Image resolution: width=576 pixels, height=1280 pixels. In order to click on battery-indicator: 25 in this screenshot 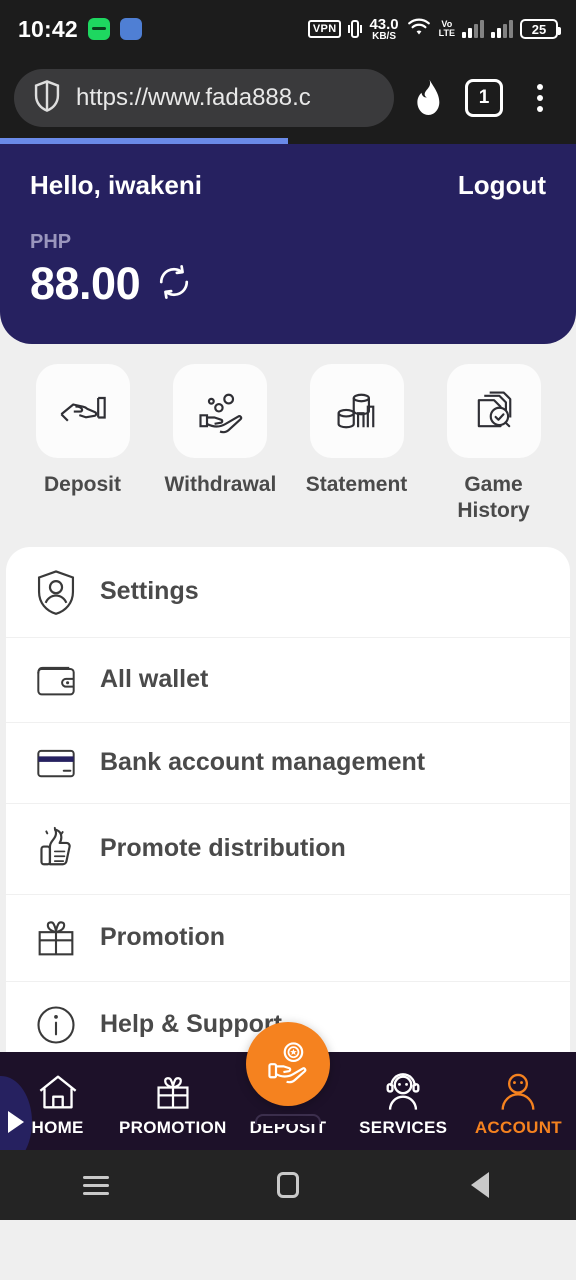, I will do `click(540, 29)`.